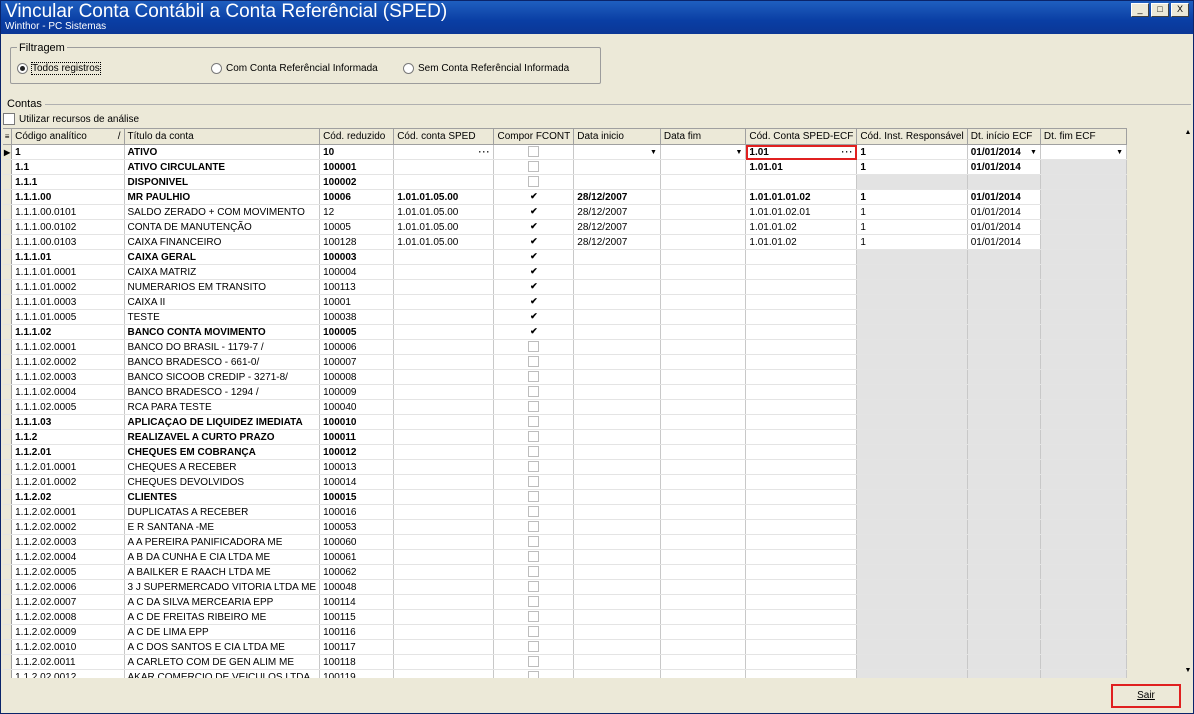 The width and height of the screenshot is (1194, 714). Describe the element at coordinates (484, 152) in the screenshot. I see `ellipsis-icon: ···` at that location.